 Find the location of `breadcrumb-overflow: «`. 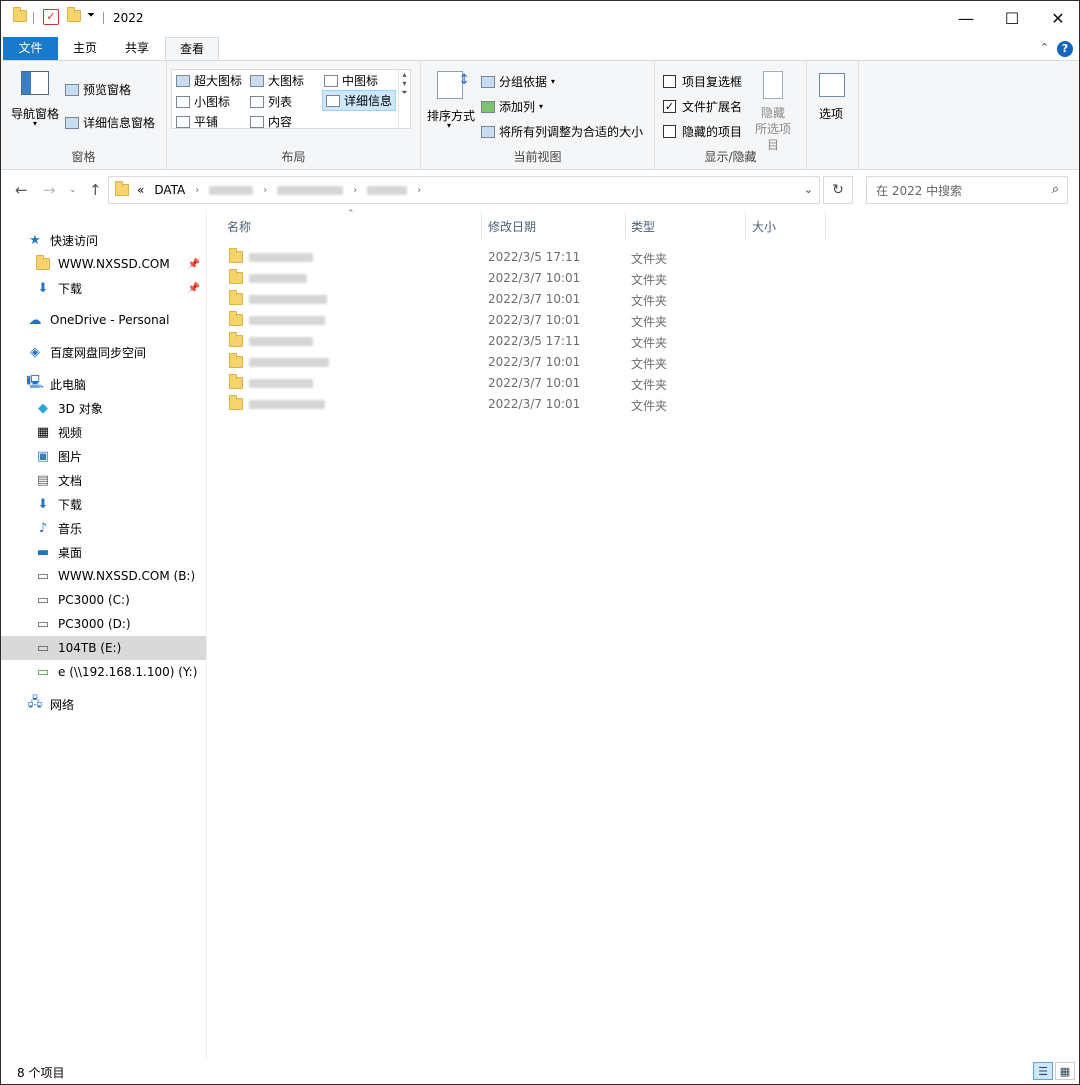

breadcrumb-overflow: « is located at coordinates (140, 190).